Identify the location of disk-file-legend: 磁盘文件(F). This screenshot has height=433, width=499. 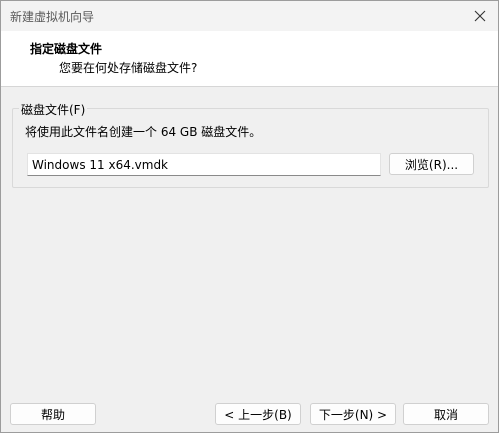
(53, 109).